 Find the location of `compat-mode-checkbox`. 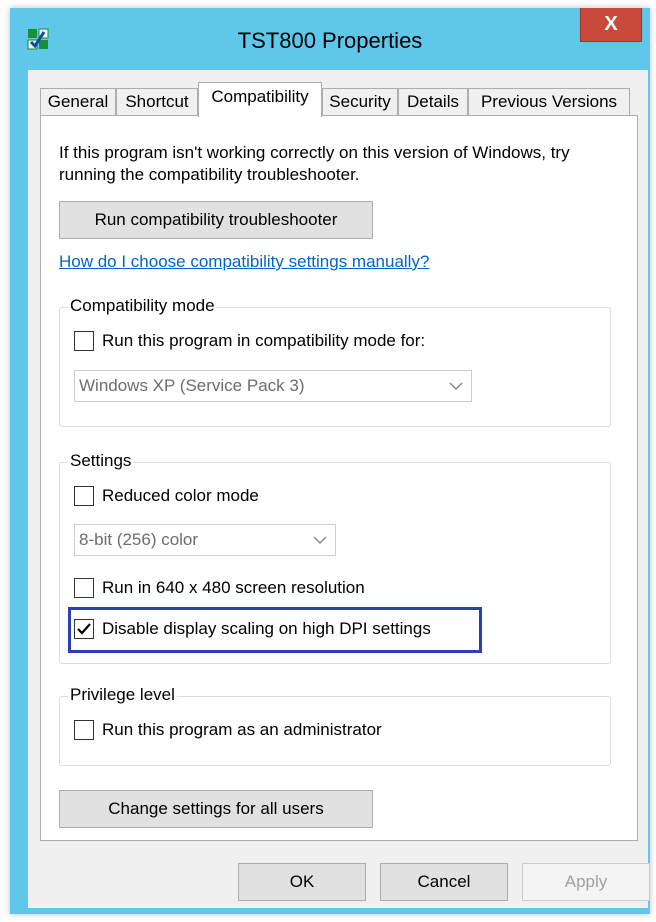

compat-mode-checkbox is located at coordinates (84, 341).